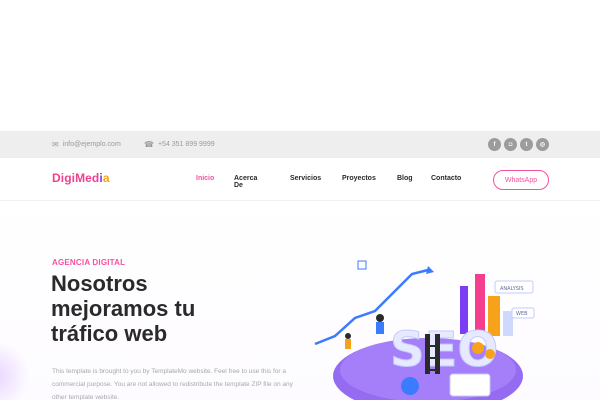 This screenshot has height=400, width=600. What do you see at coordinates (510, 144) in the screenshot?
I see `instagram-icon: ◘` at bounding box center [510, 144].